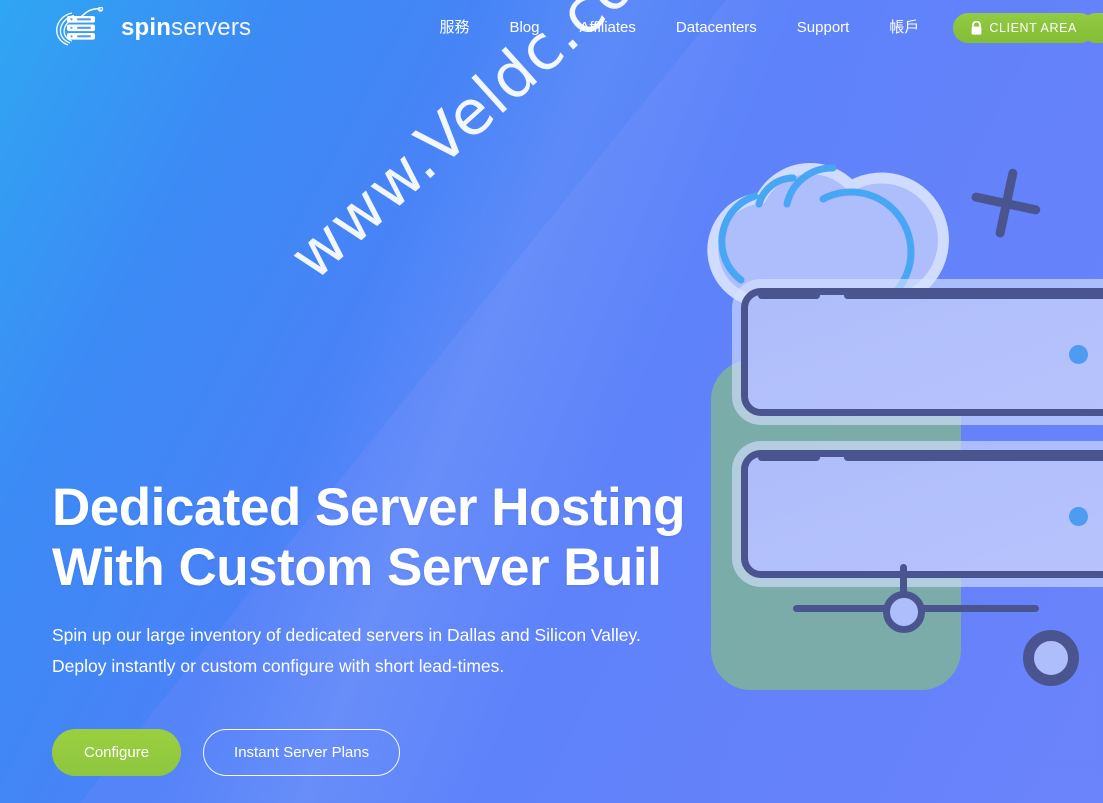 The height and width of the screenshot is (803, 1103). What do you see at coordinates (80, 26) in the screenshot?
I see `server-rack-swoosh-logo-icon` at bounding box center [80, 26].